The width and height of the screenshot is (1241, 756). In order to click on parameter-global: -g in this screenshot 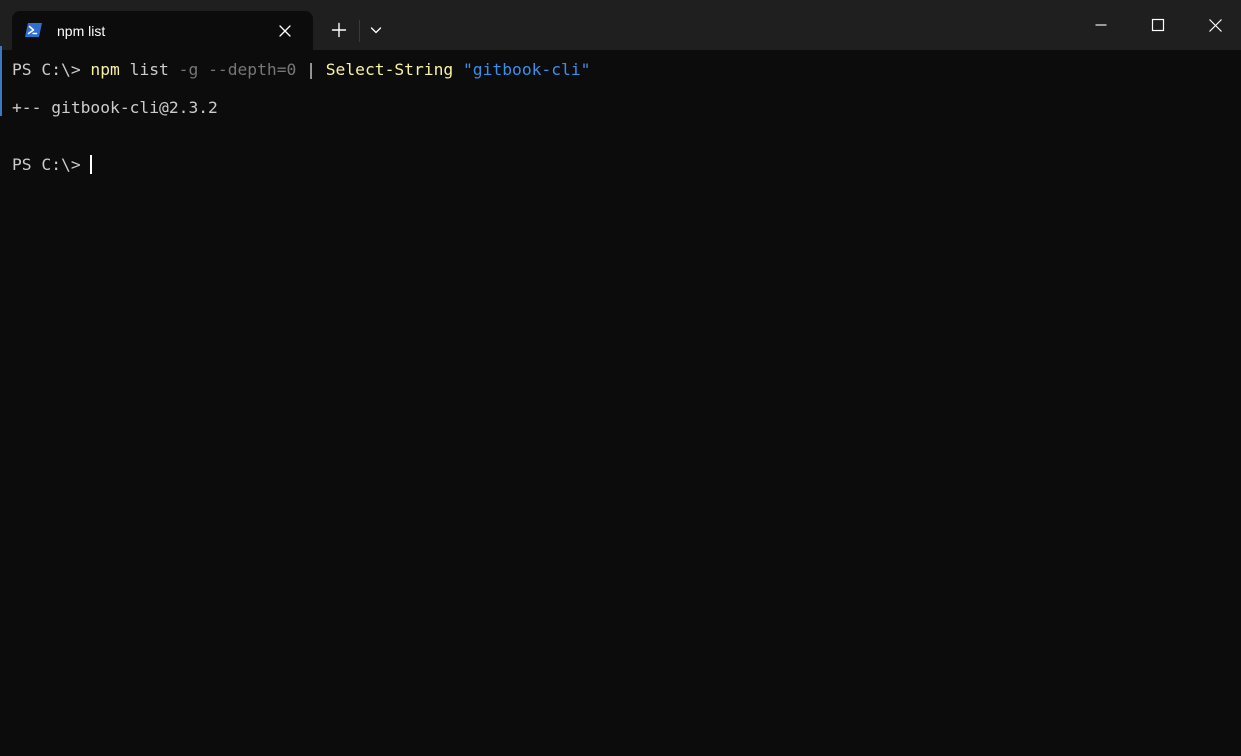, I will do `click(188, 69)`.